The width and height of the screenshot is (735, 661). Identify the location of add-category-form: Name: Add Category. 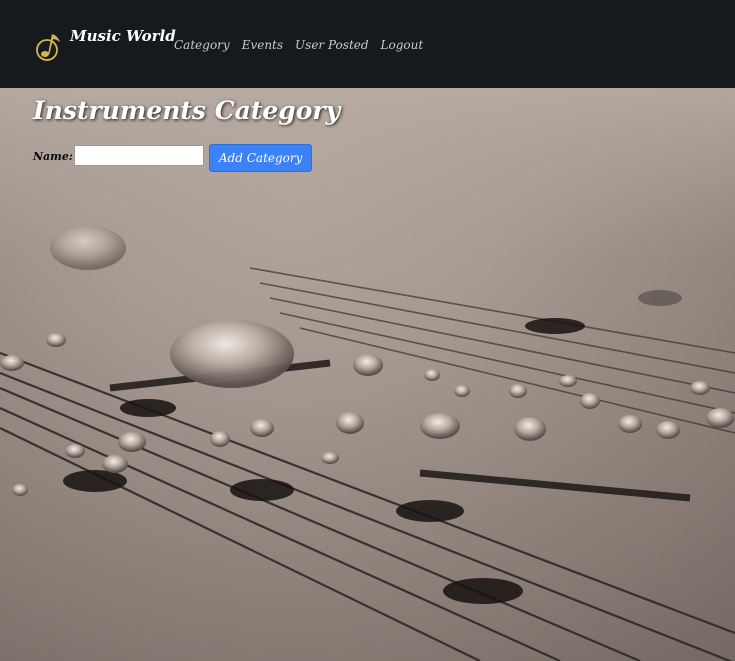
(173, 156).